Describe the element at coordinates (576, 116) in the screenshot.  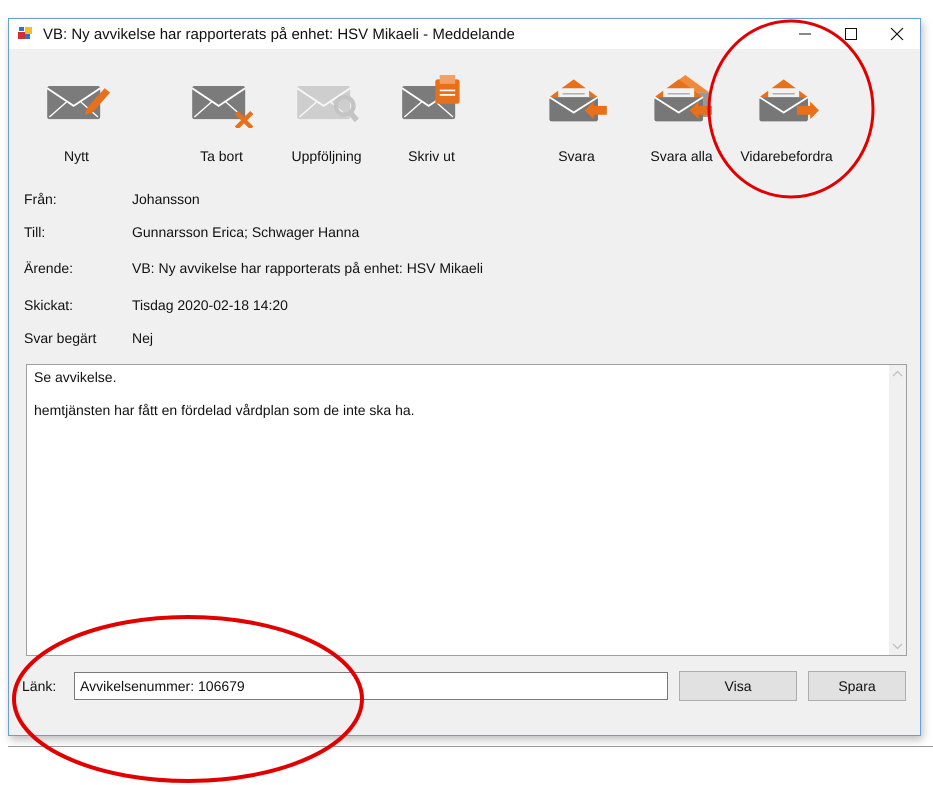
I see `toolbar-button: Svara` at that location.